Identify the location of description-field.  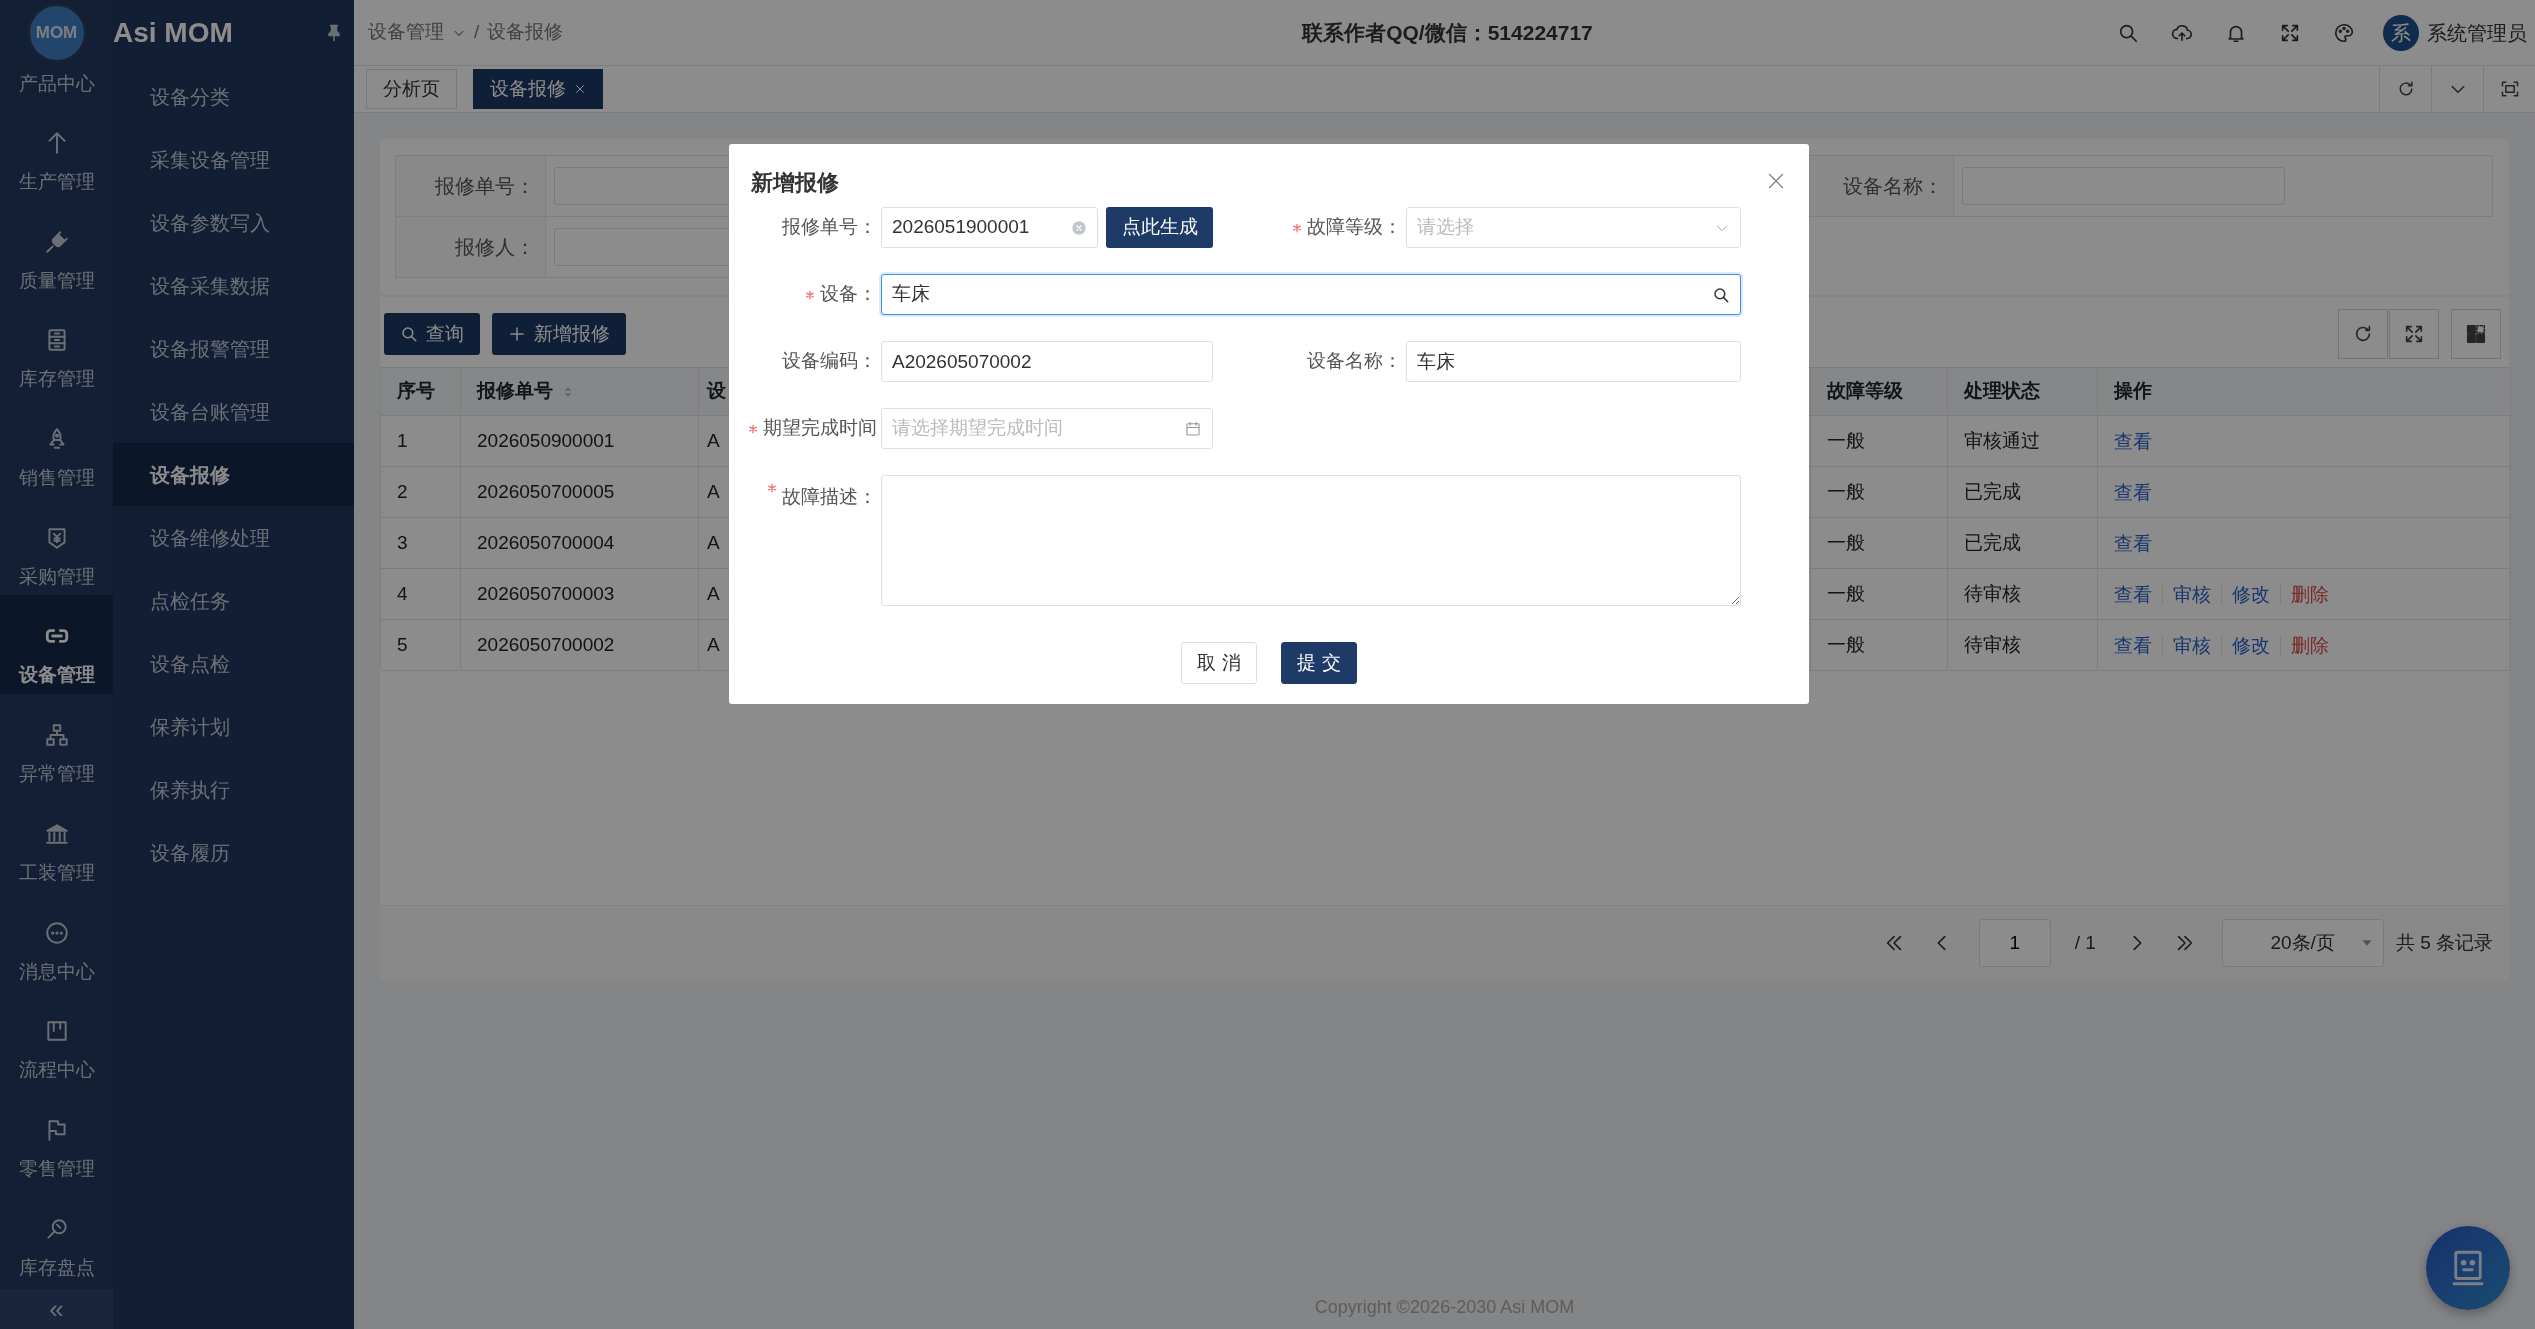
(1311, 540).